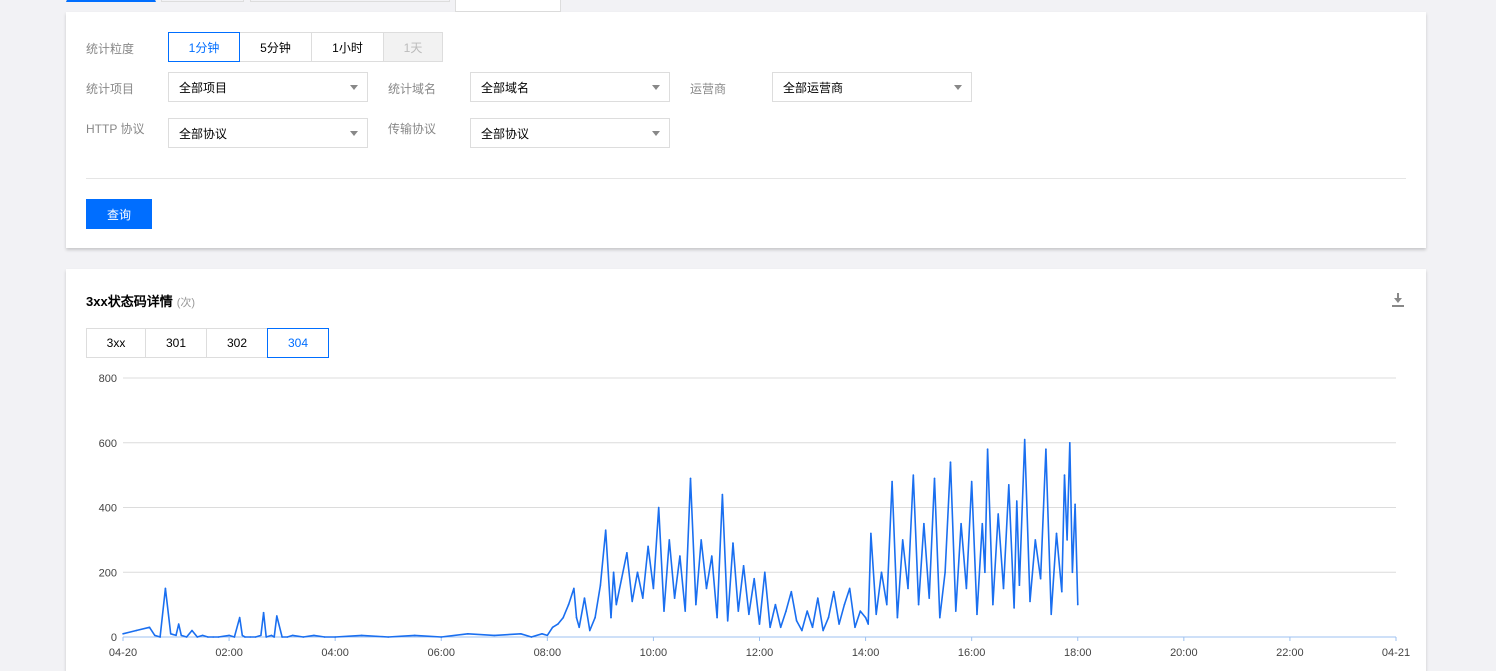  I want to click on http-protocol-select: 全部协议, so click(268, 133).